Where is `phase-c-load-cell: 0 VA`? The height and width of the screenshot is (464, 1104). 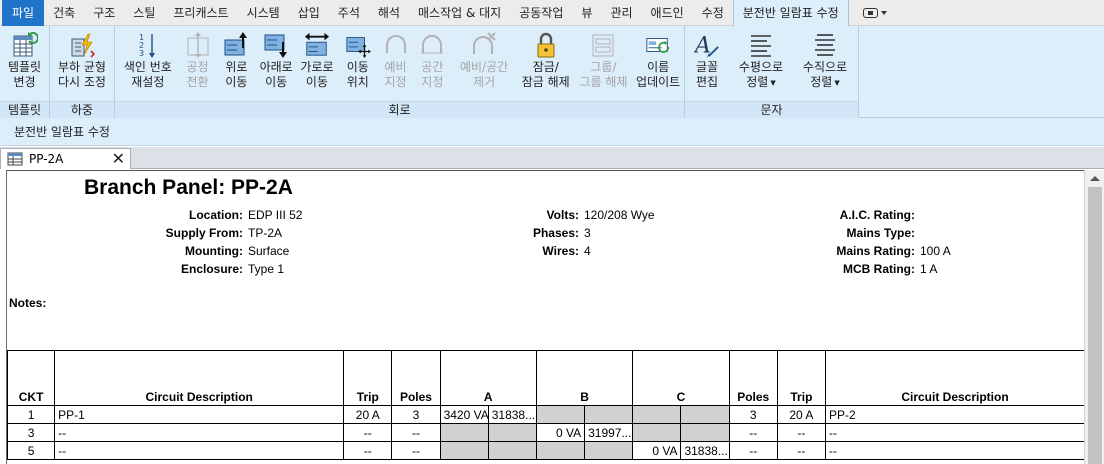 phase-c-load-cell: 0 VA is located at coordinates (657, 450).